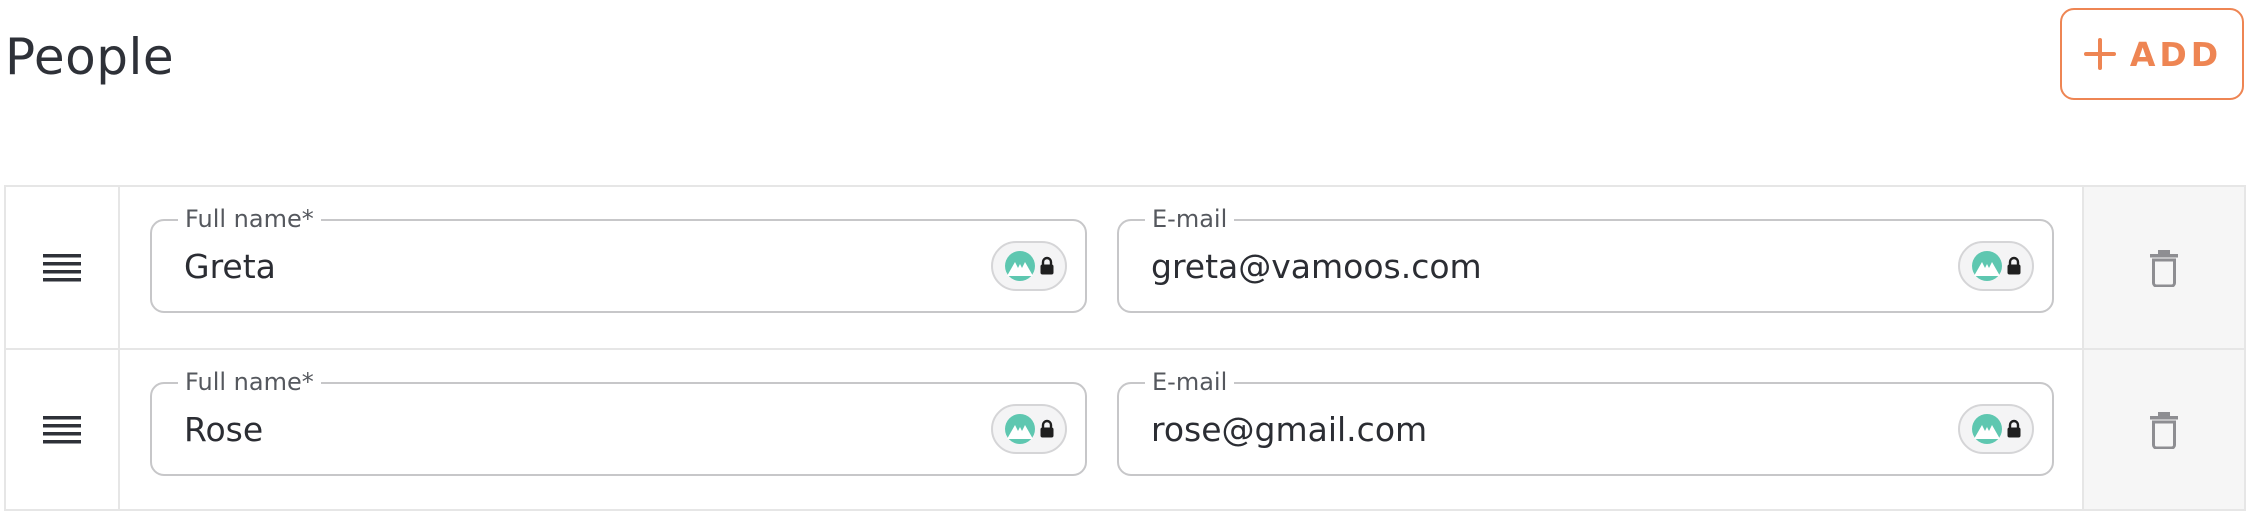  I want to click on add-button-label: ADD, so click(2176, 54).